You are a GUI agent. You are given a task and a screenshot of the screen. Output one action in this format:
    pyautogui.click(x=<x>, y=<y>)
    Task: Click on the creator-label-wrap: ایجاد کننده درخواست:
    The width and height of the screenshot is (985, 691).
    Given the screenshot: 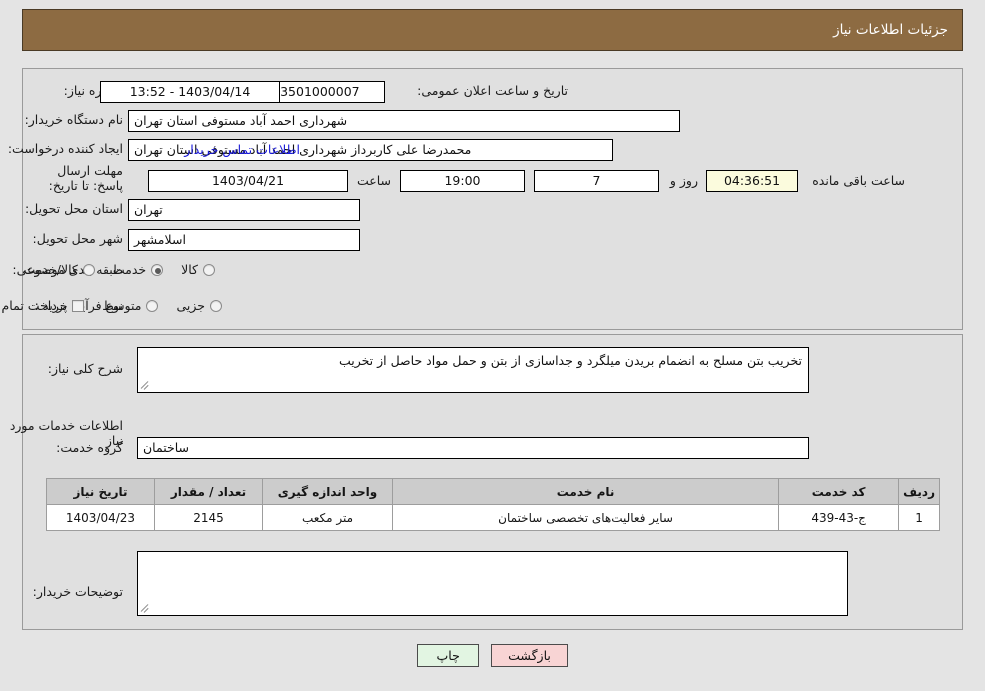 What is the action you would take?
    pyautogui.click(x=65, y=148)
    